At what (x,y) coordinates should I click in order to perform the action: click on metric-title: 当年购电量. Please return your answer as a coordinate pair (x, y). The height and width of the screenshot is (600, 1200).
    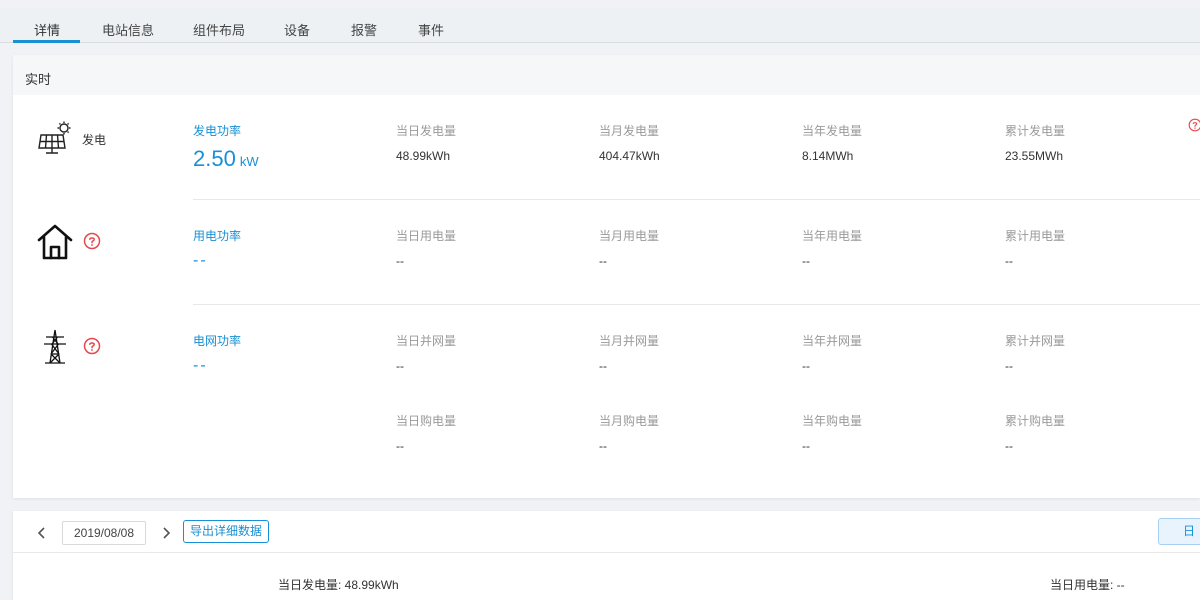
    Looking at the image, I should click on (832, 421).